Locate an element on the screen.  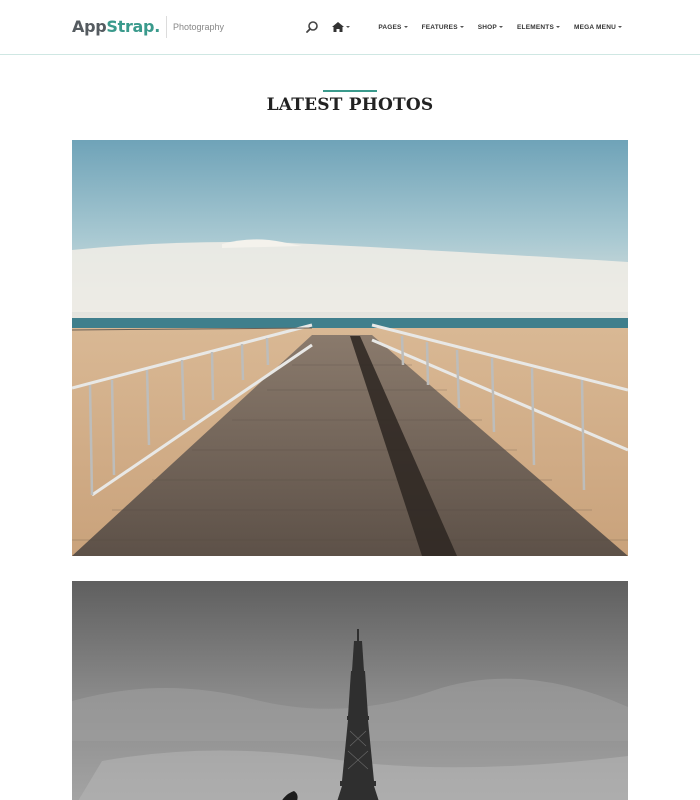
nav-item-shop: SHOP is located at coordinates (490, 27).